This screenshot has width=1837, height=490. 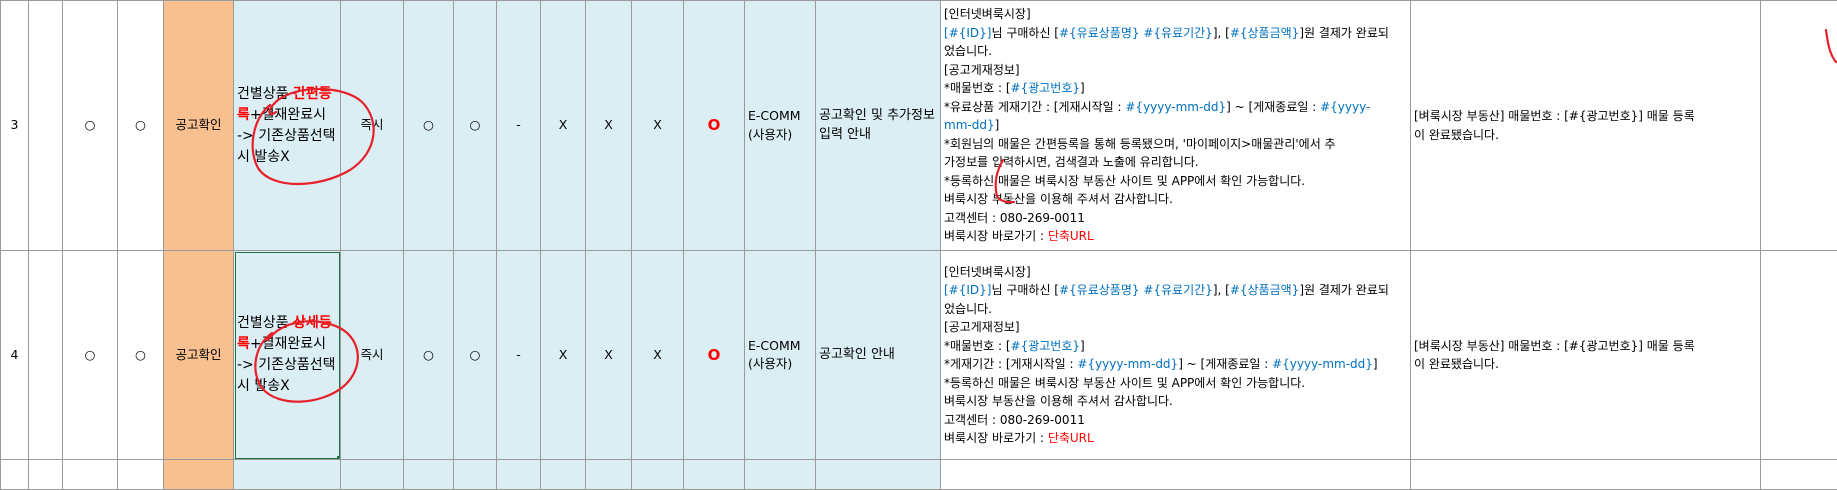 What do you see at coordinates (339, 458) in the screenshot?
I see `fill-handle` at bounding box center [339, 458].